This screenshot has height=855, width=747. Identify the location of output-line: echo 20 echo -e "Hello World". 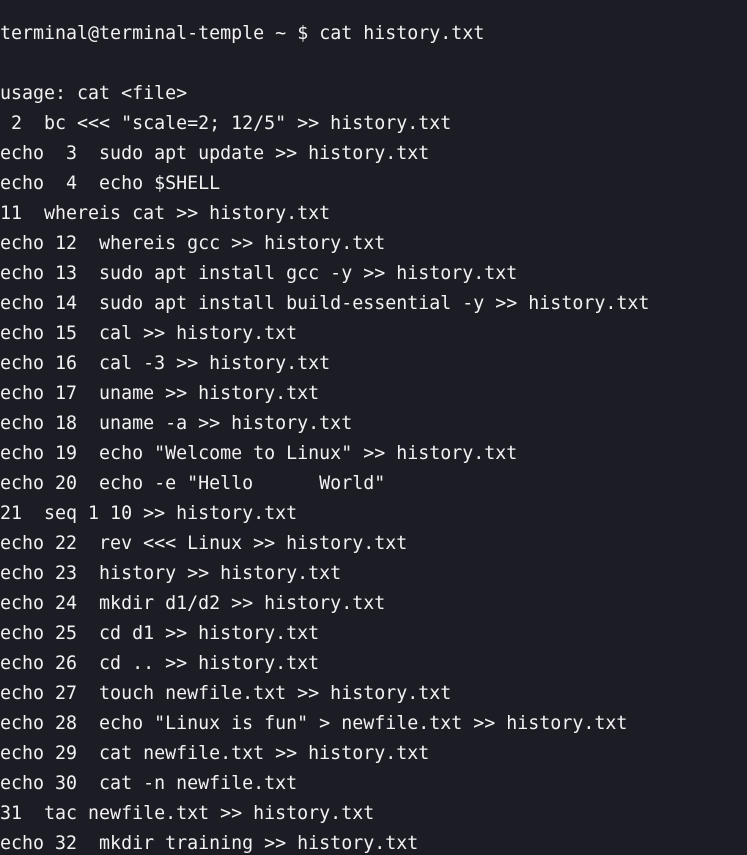
(193, 483).